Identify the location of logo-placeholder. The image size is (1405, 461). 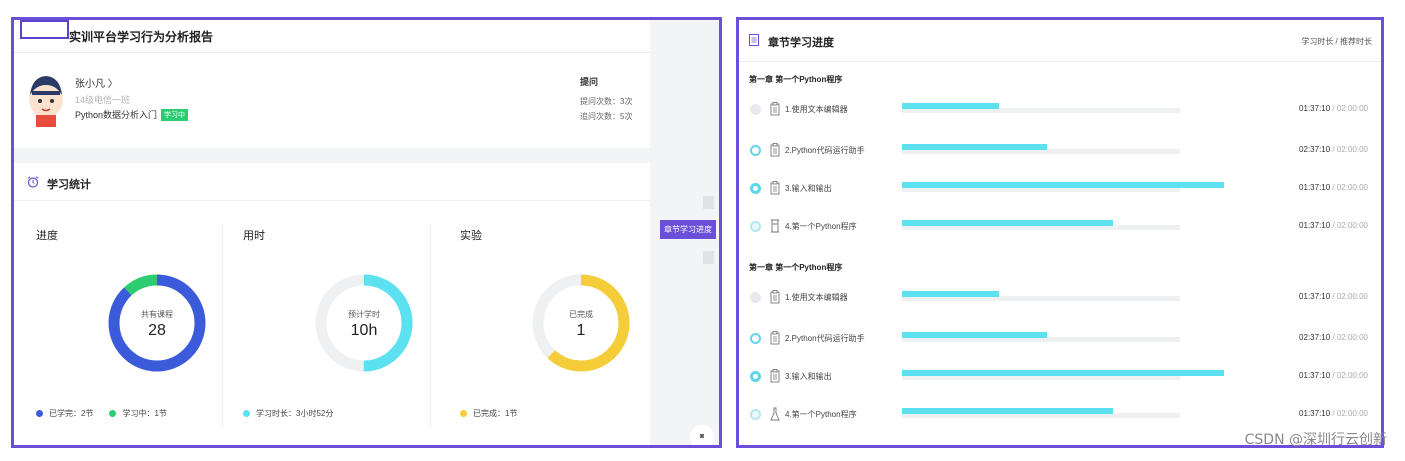
(44, 29).